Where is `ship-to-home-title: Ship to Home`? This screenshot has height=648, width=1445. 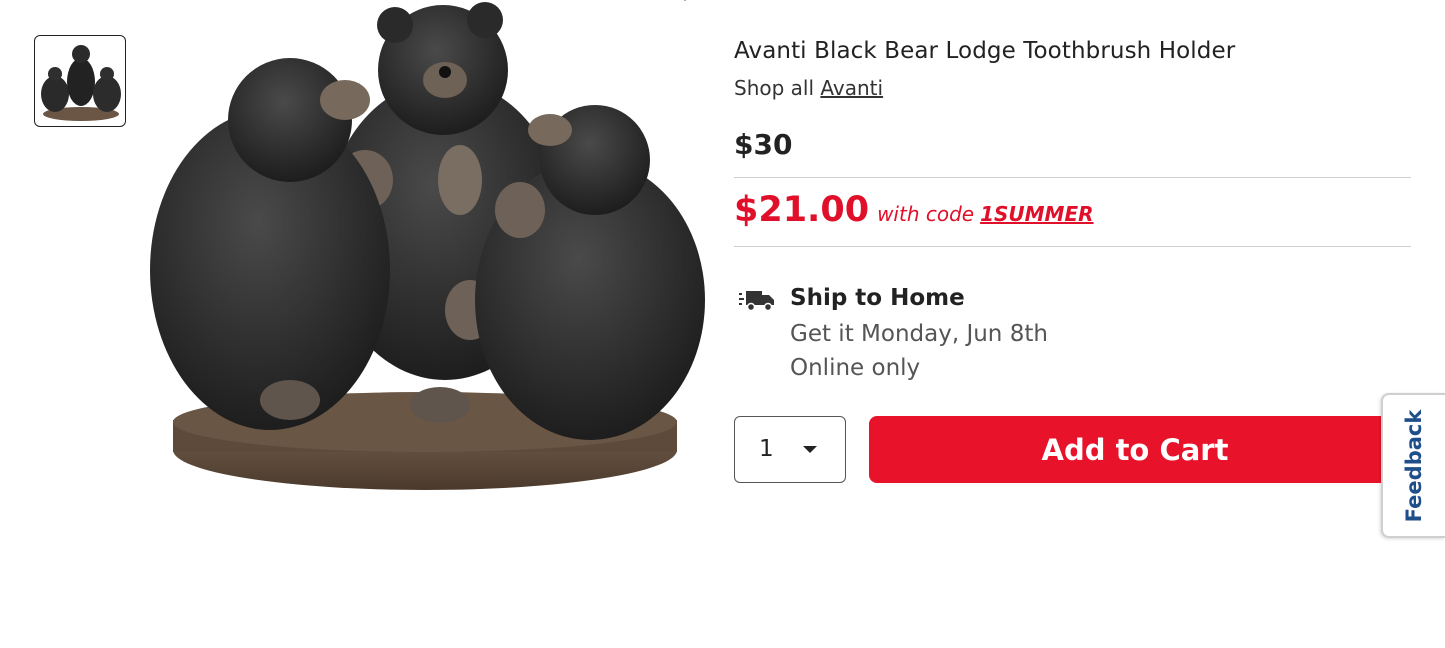
ship-to-home-title: Ship to Home is located at coordinates (877, 298).